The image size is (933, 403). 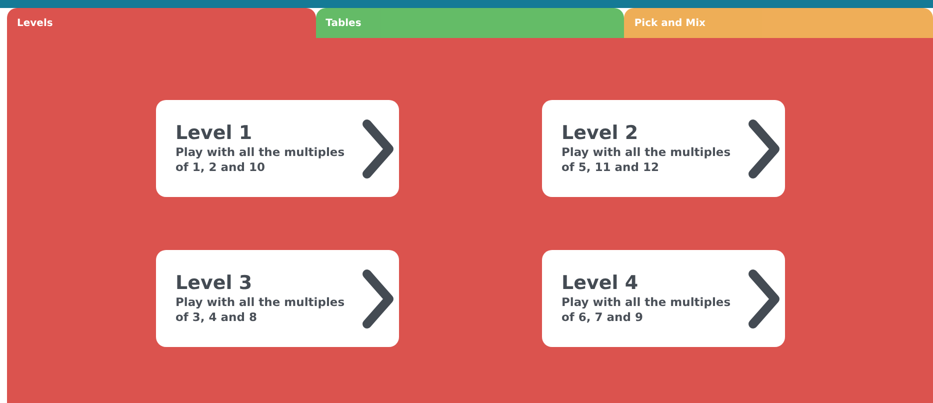 What do you see at coordinates (601, 284) in the screenshot?
I see `level-title: Level 4` at bounding box center [601, 284].